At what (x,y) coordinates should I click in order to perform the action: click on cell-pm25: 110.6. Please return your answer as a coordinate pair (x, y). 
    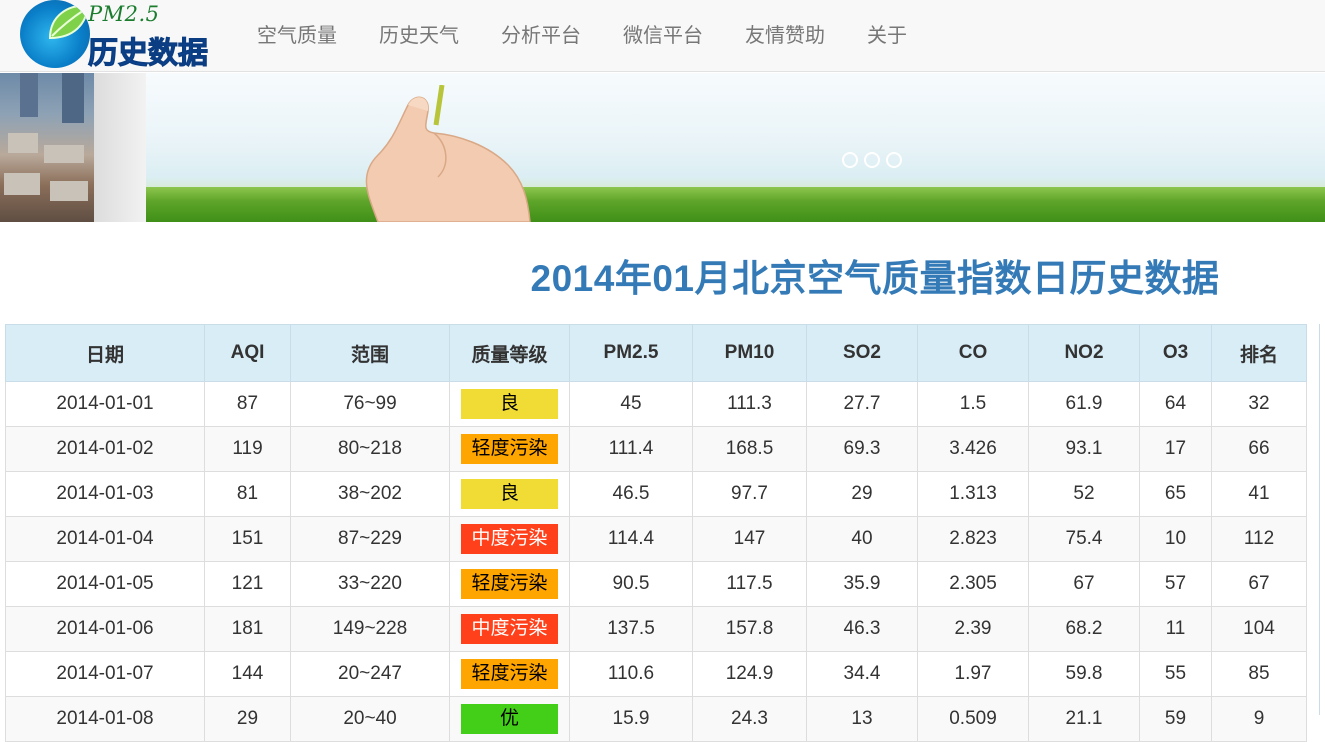
    Looking at the image, I should click on (631, 674).